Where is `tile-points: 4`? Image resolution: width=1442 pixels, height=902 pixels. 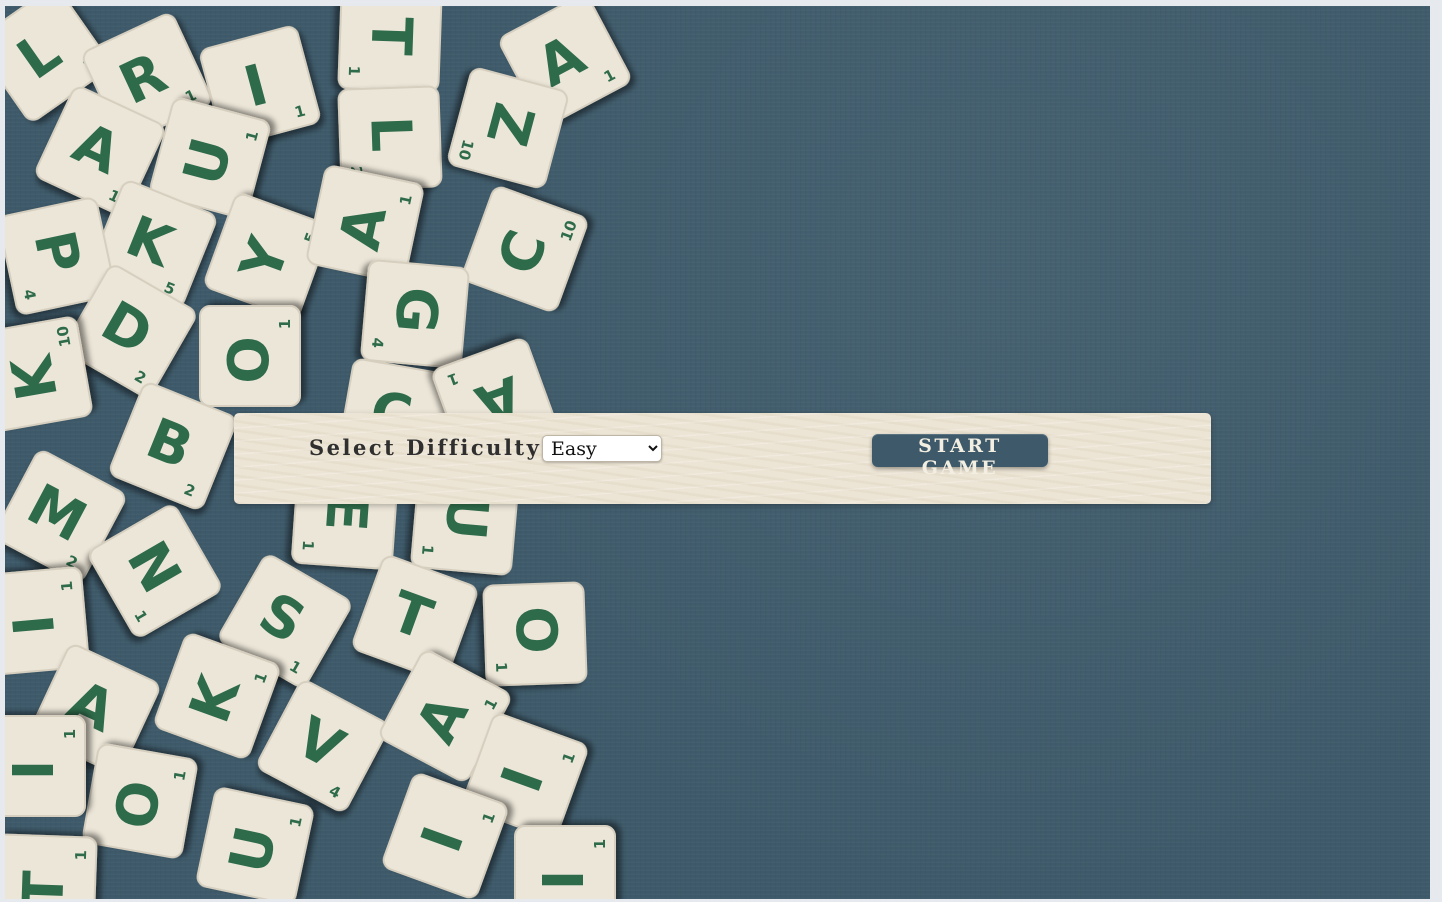
tile-points: 4 is located at coordinates (377, 343).